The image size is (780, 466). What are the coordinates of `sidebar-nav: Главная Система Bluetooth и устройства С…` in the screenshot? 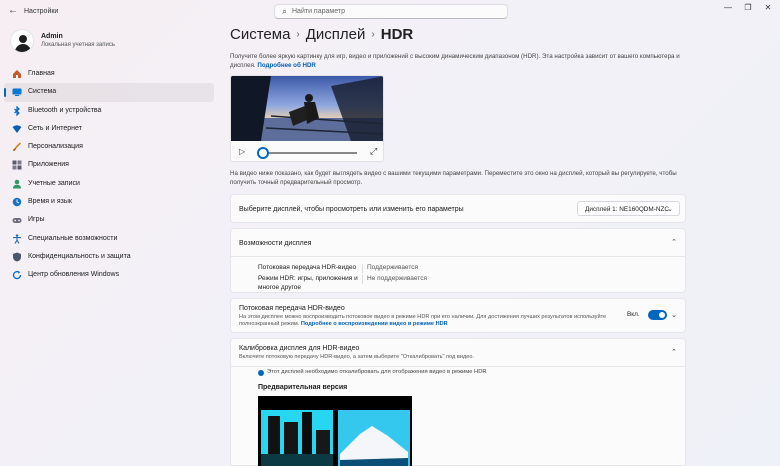 It's located at (109, 175).